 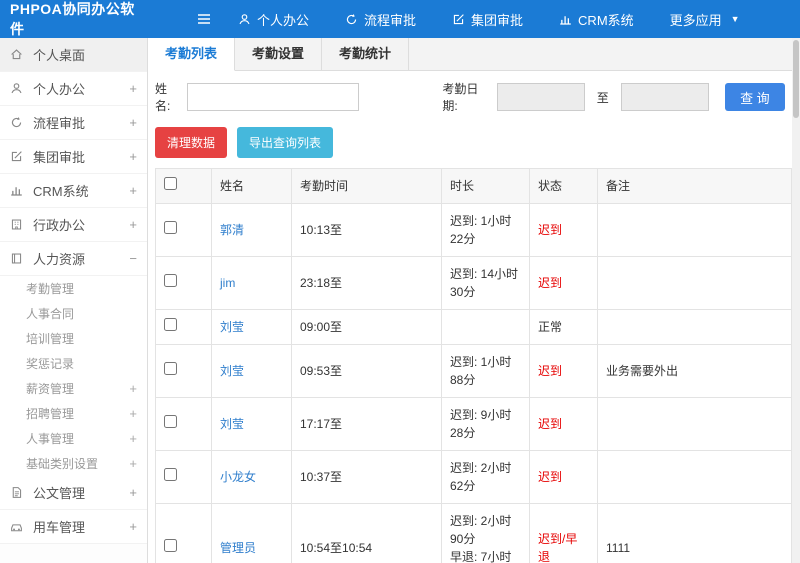 What do you see at coordinates (50, 339) in the screenshot?
I see `sidebar-subitem-label: 培训管理` at bounding box center [50, 339].